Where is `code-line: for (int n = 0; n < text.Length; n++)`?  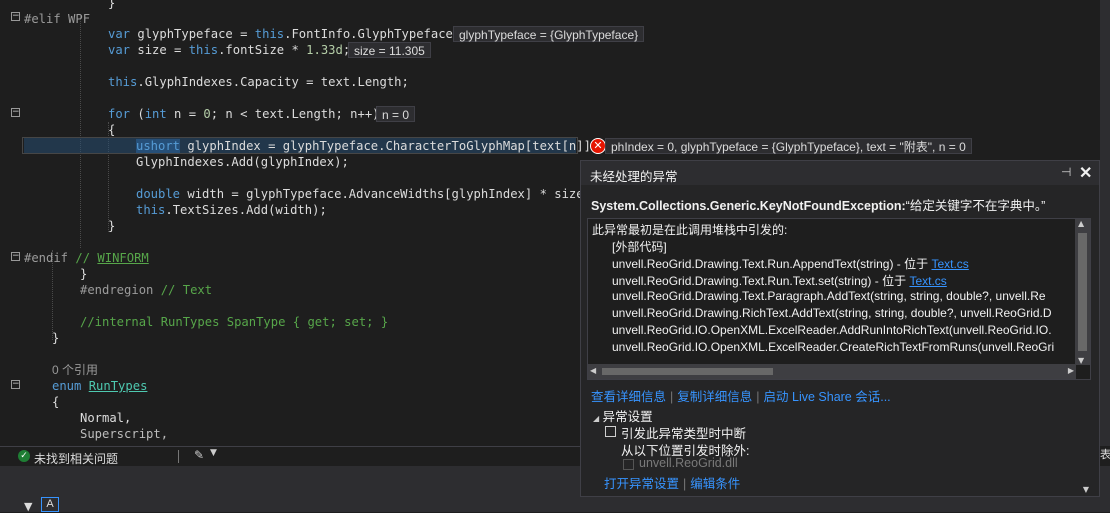
code-line: for (int n = 0; n < text.Length; n++) is located at coordinates (244, 114).